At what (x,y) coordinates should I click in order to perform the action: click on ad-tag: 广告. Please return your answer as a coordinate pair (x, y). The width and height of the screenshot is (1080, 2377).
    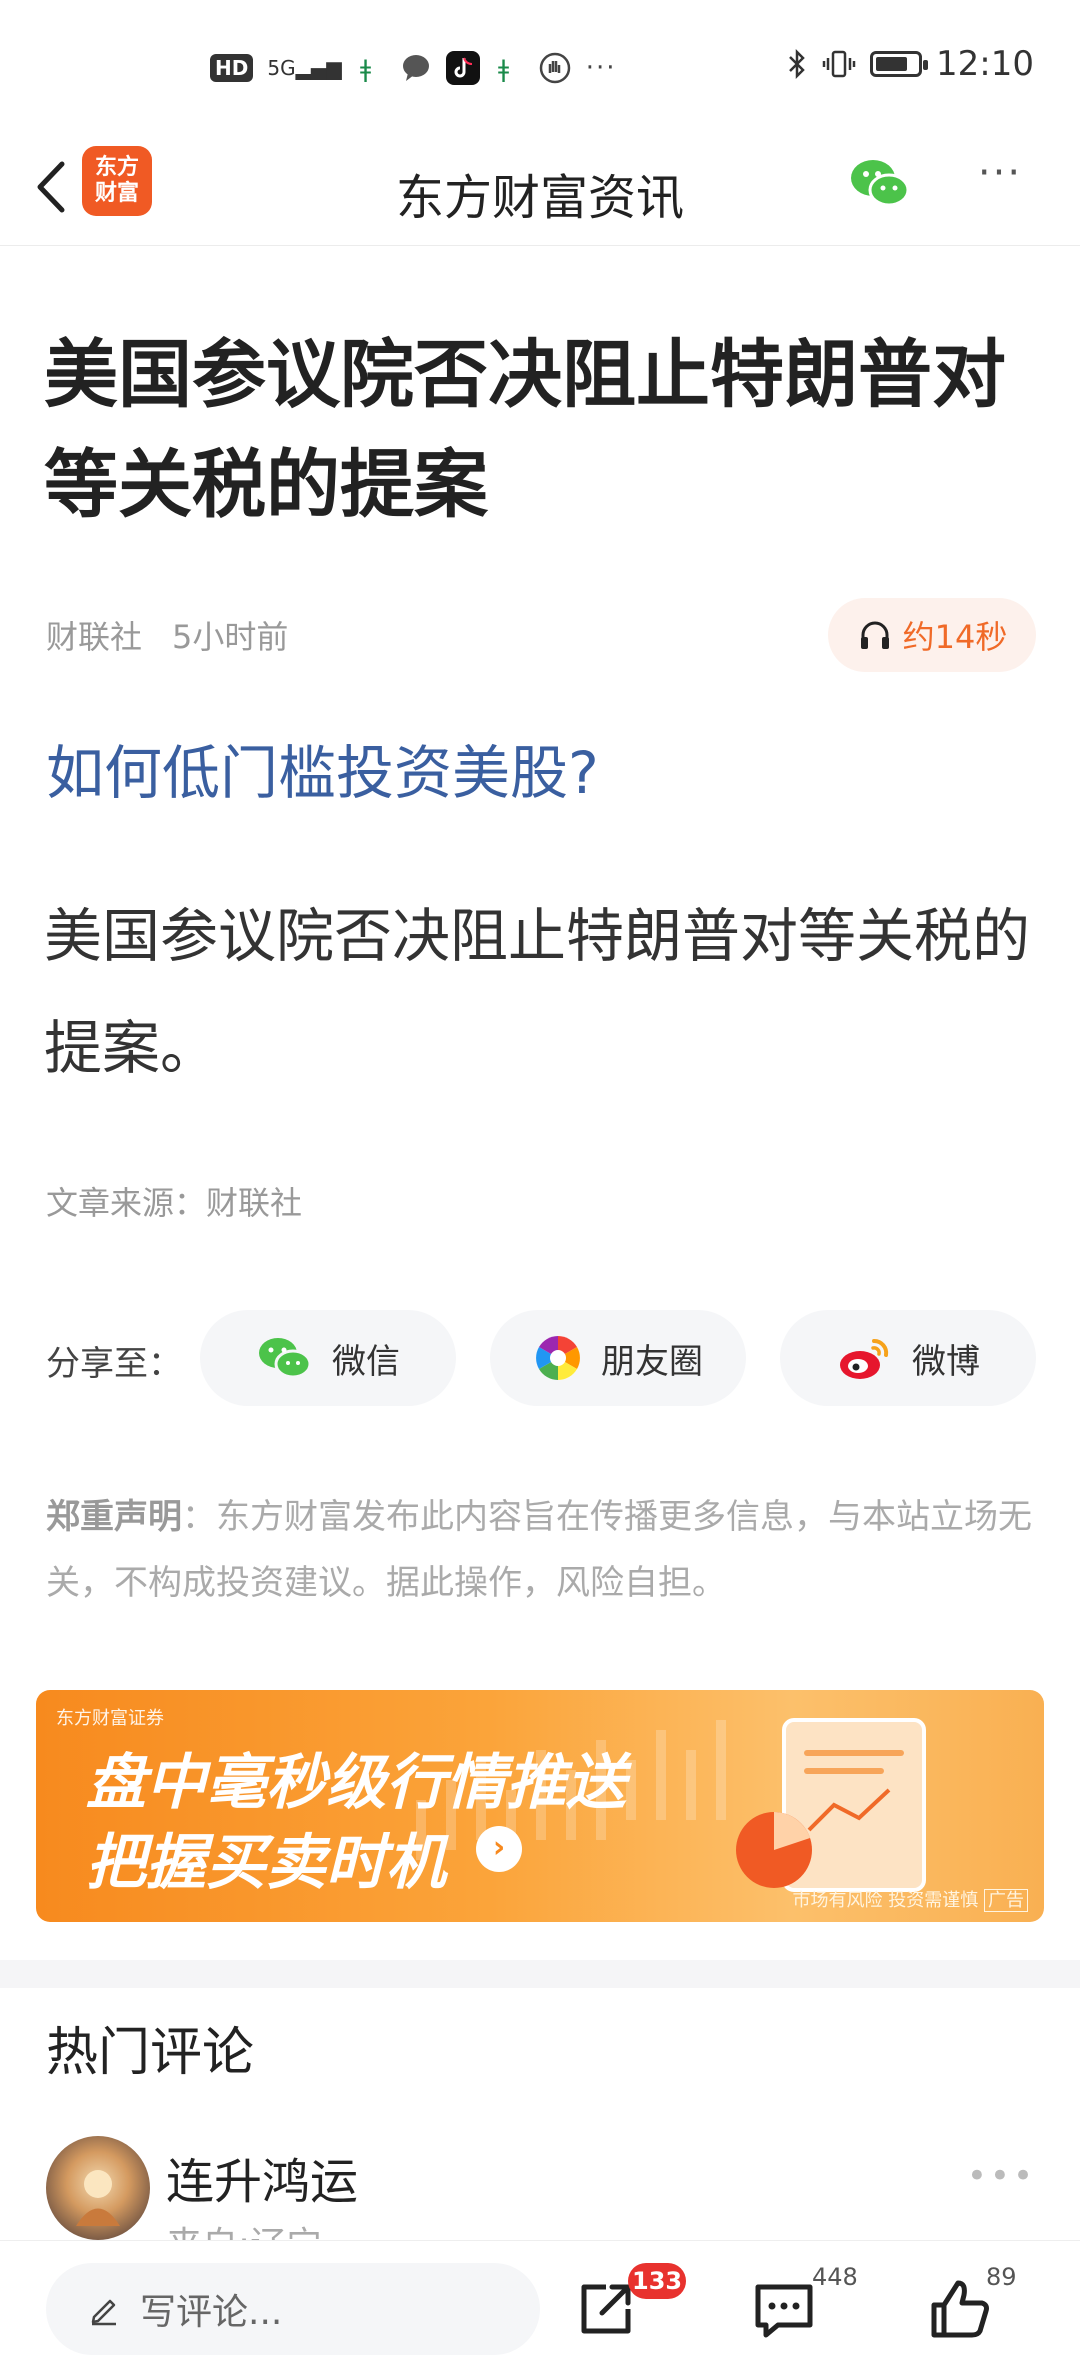
    Looking at the image, I should click on (1006, 1900).